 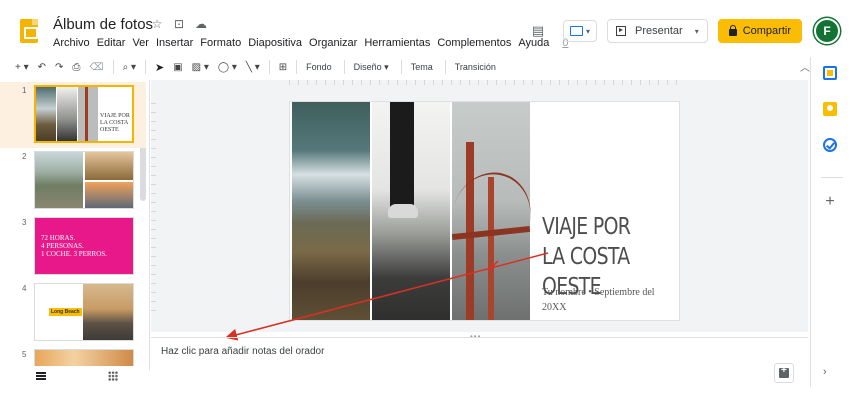 I want to click on vertical-ruler, so click(x=153, y=210).